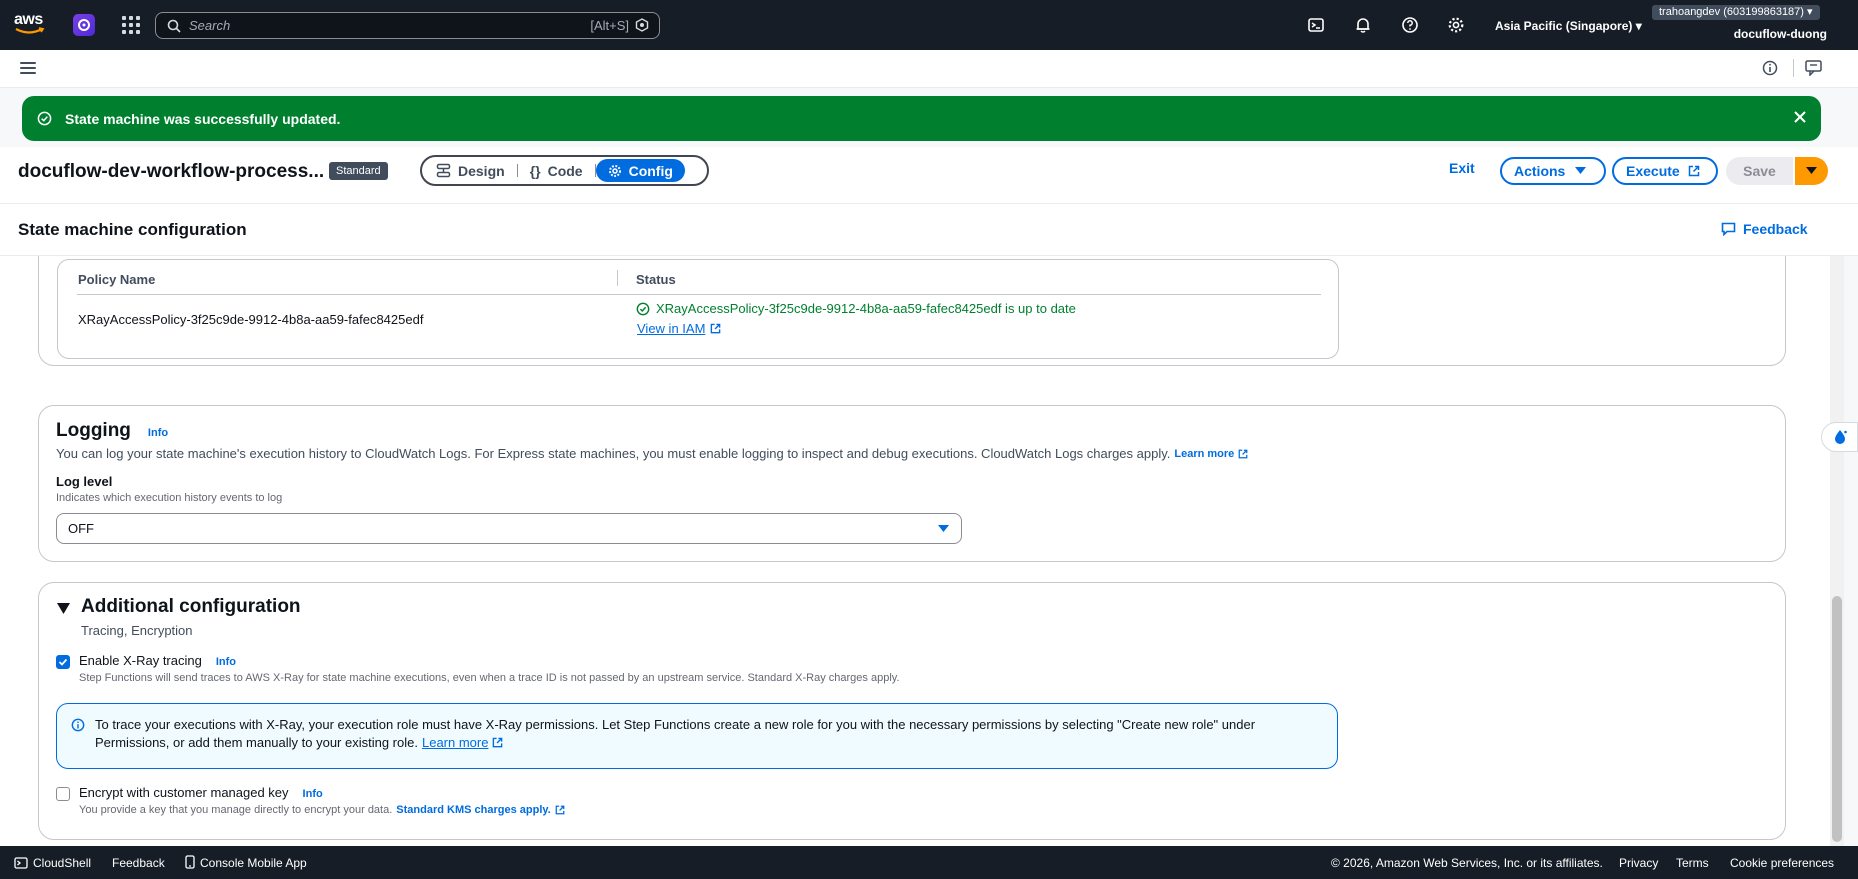  Describe the element at coordinates (81, 528) in the screenshot. I see `log-level-value: OFF` at that location.